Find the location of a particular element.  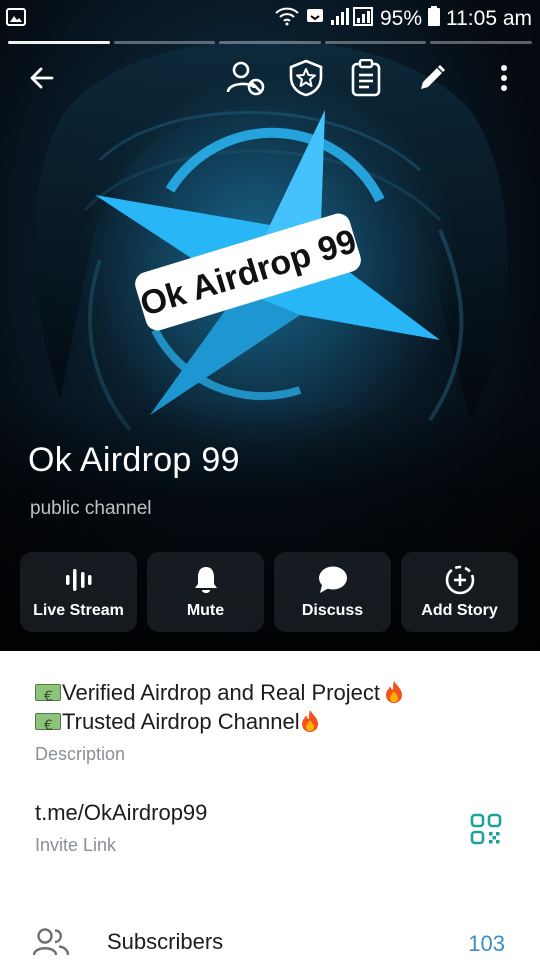

pencil-icon is located at coordinates (433, 76).